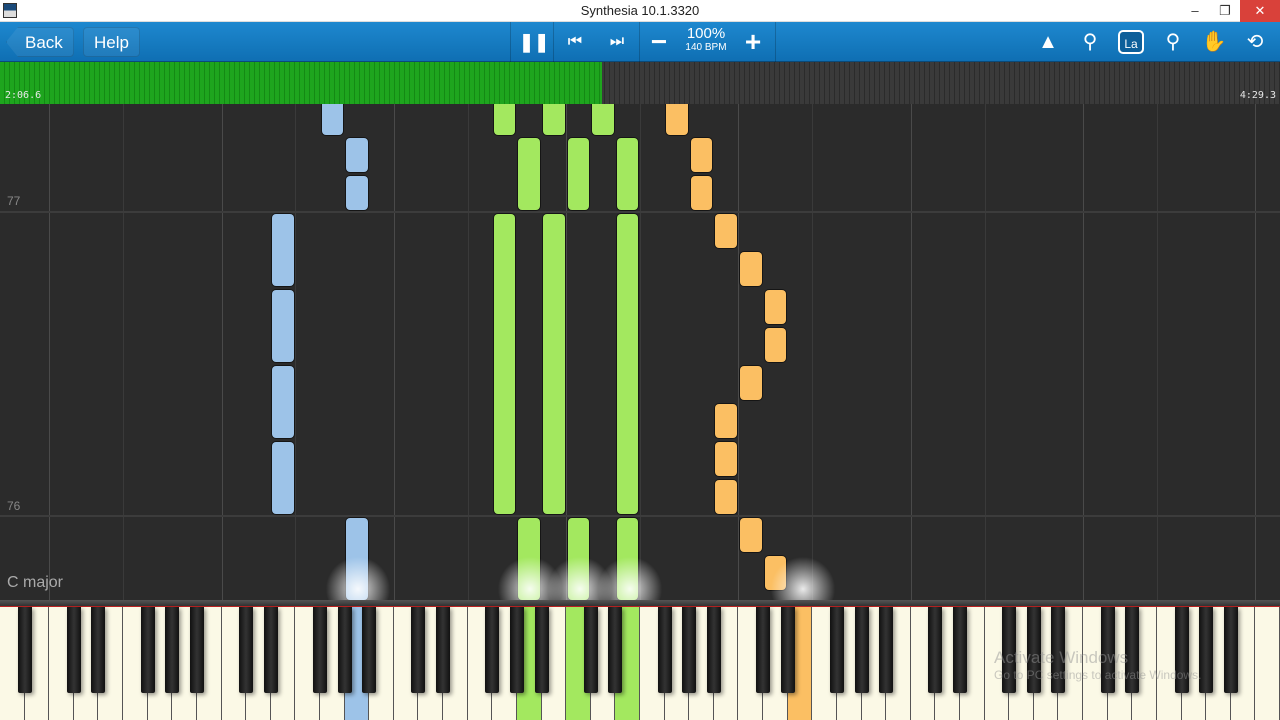 The width and height of the screenshot is (1280, 720). I want to click on tempo: 140 BPM, so click(706, 47).